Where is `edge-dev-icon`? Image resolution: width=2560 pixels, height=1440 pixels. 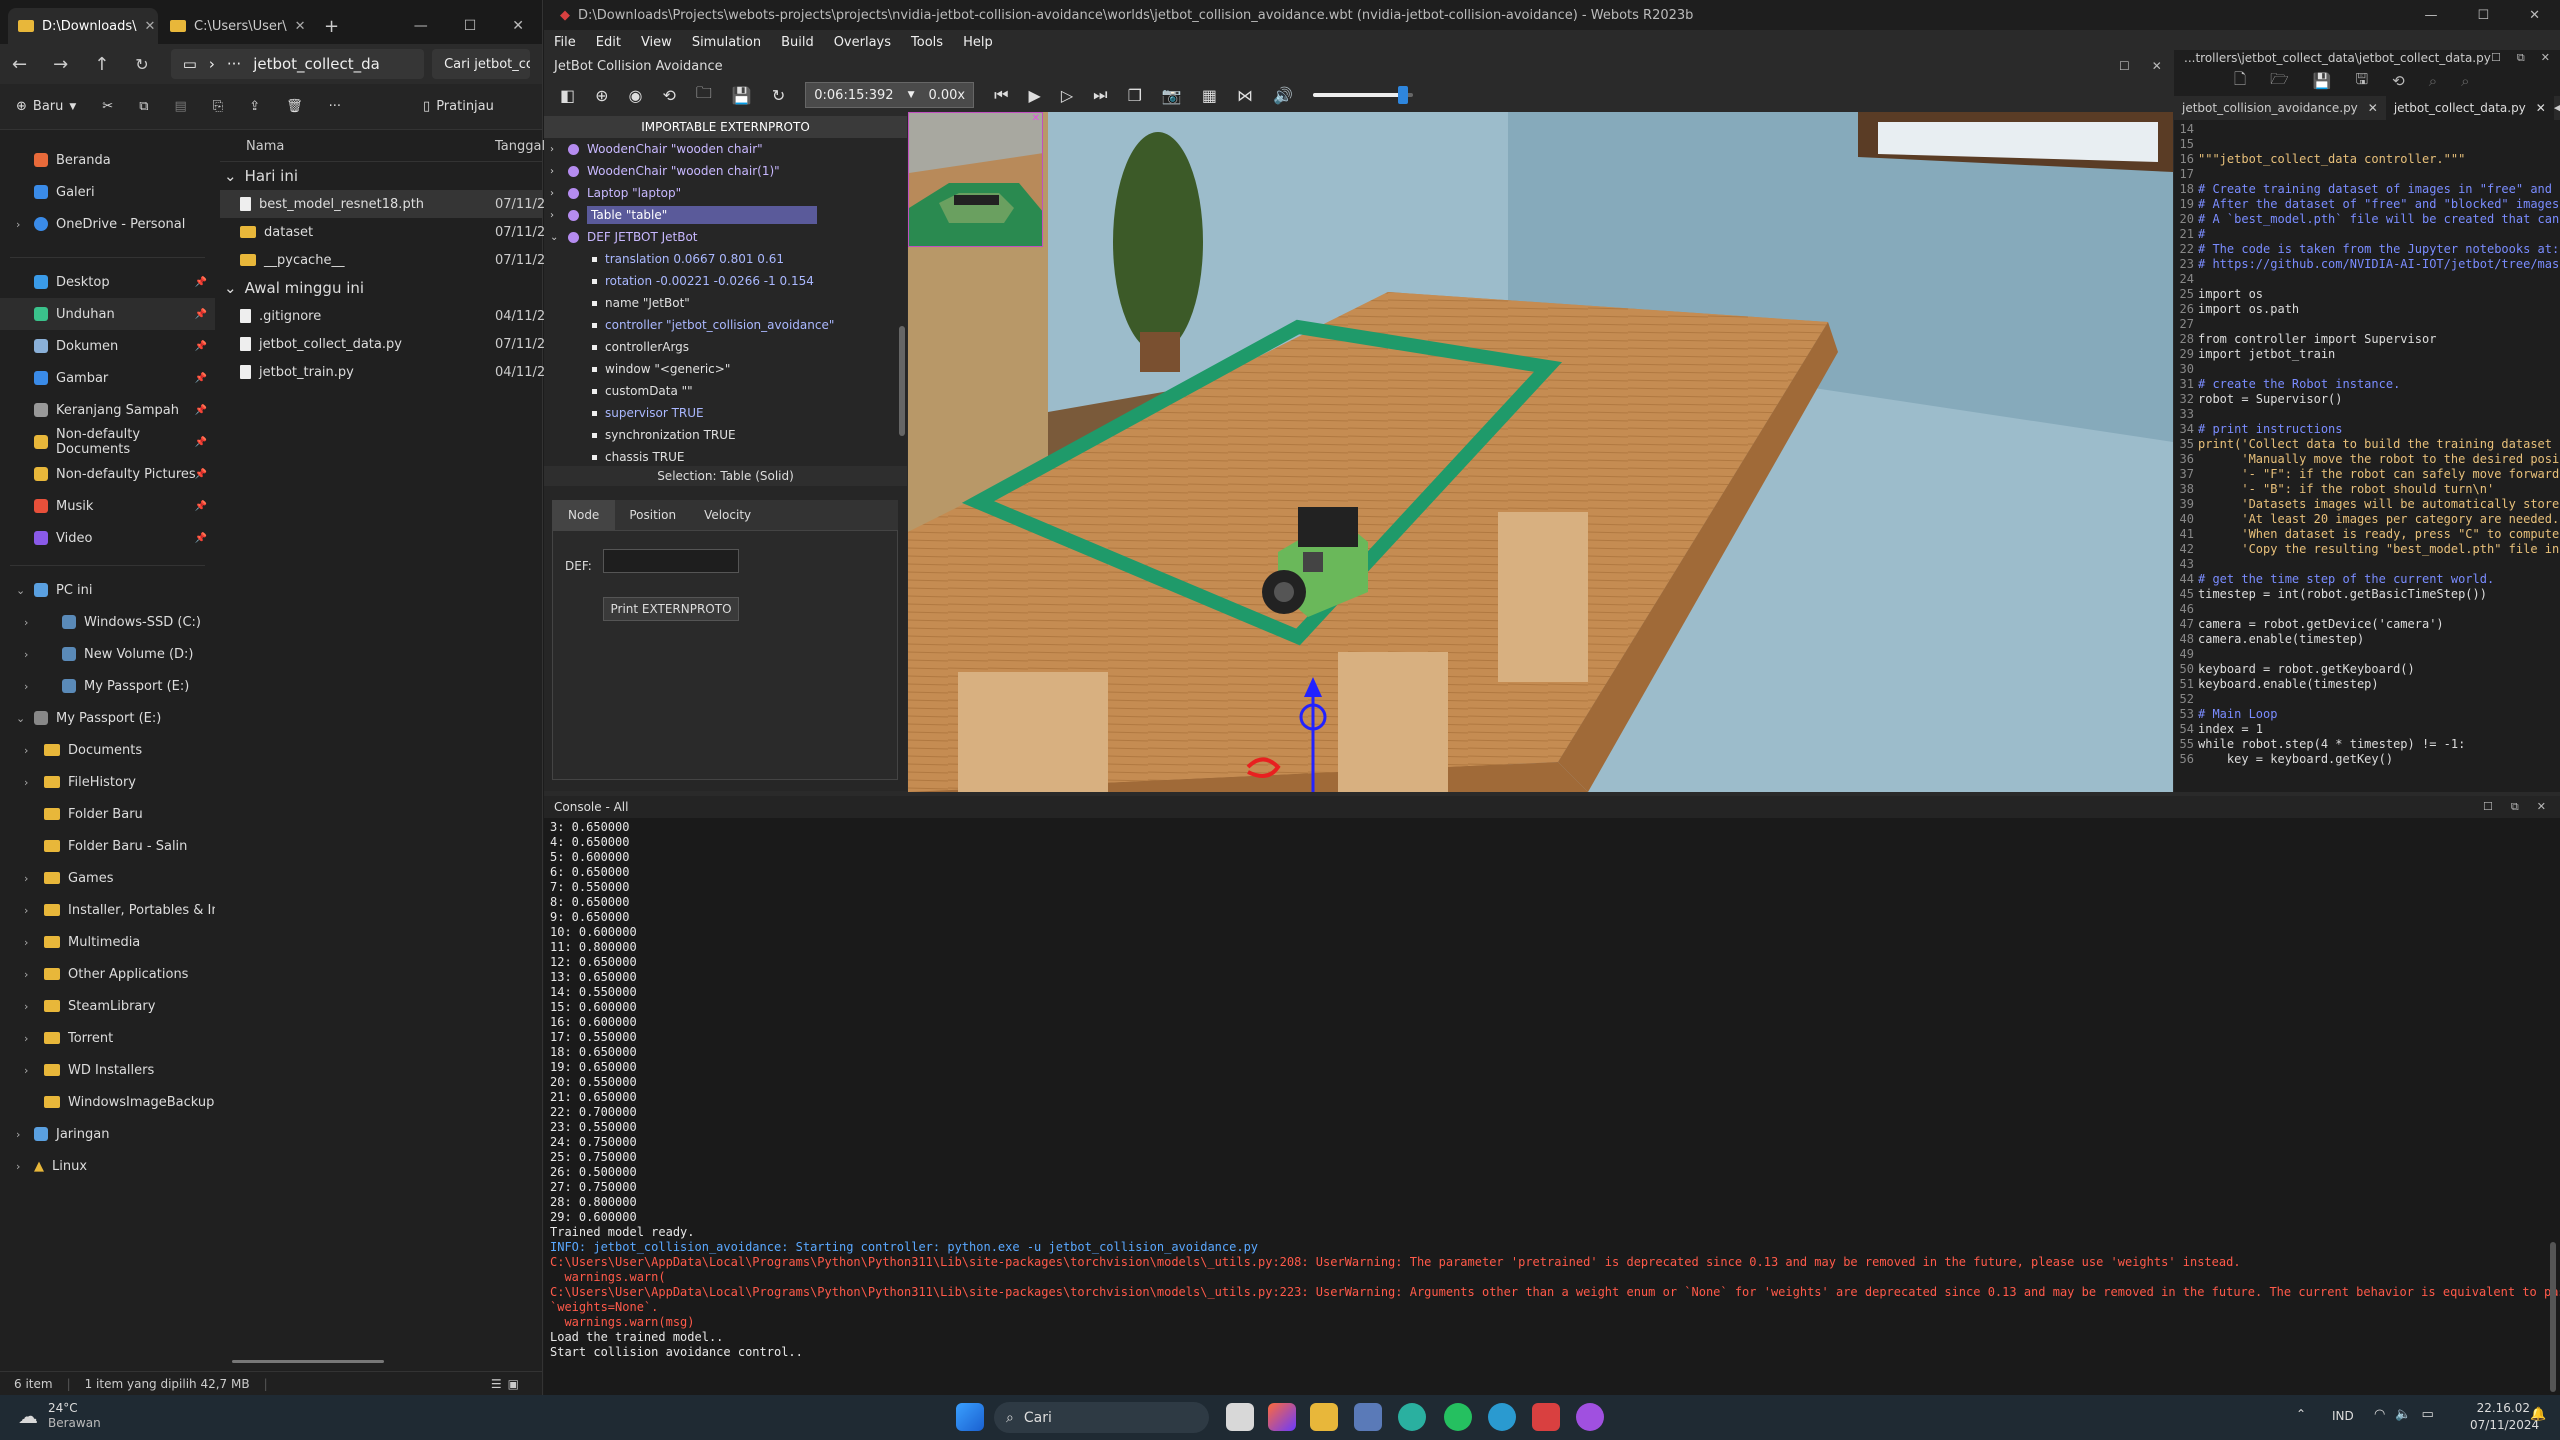
edge-dev-icon is located at coordinates (1502, 1417).